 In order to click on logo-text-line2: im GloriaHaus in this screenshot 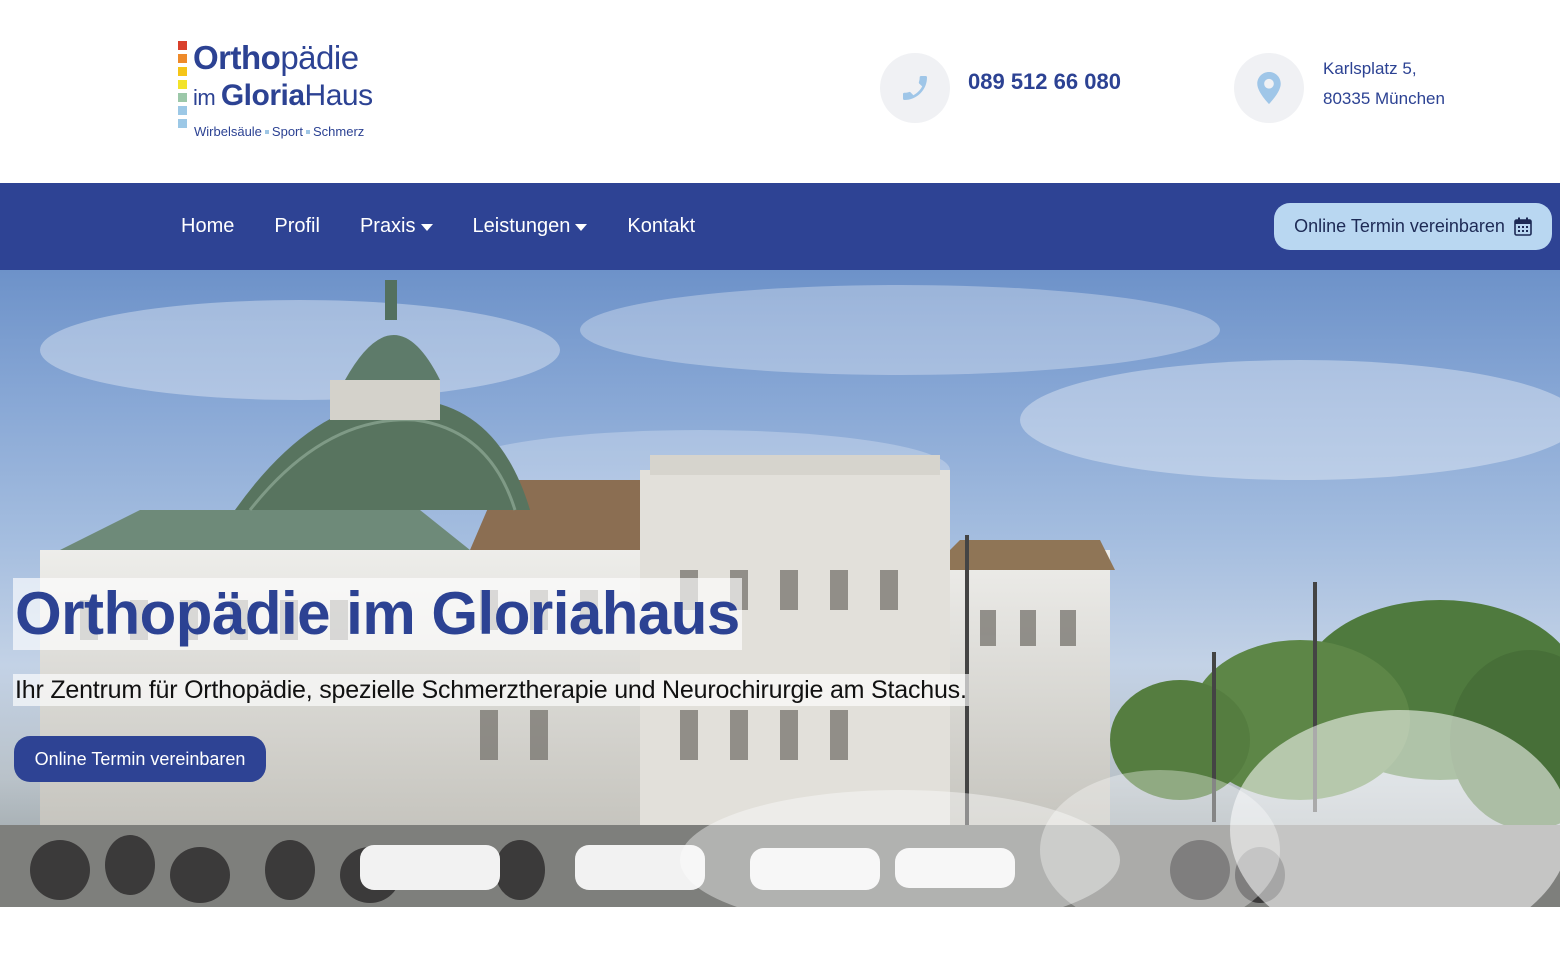, I will do `click(283, 95)`.